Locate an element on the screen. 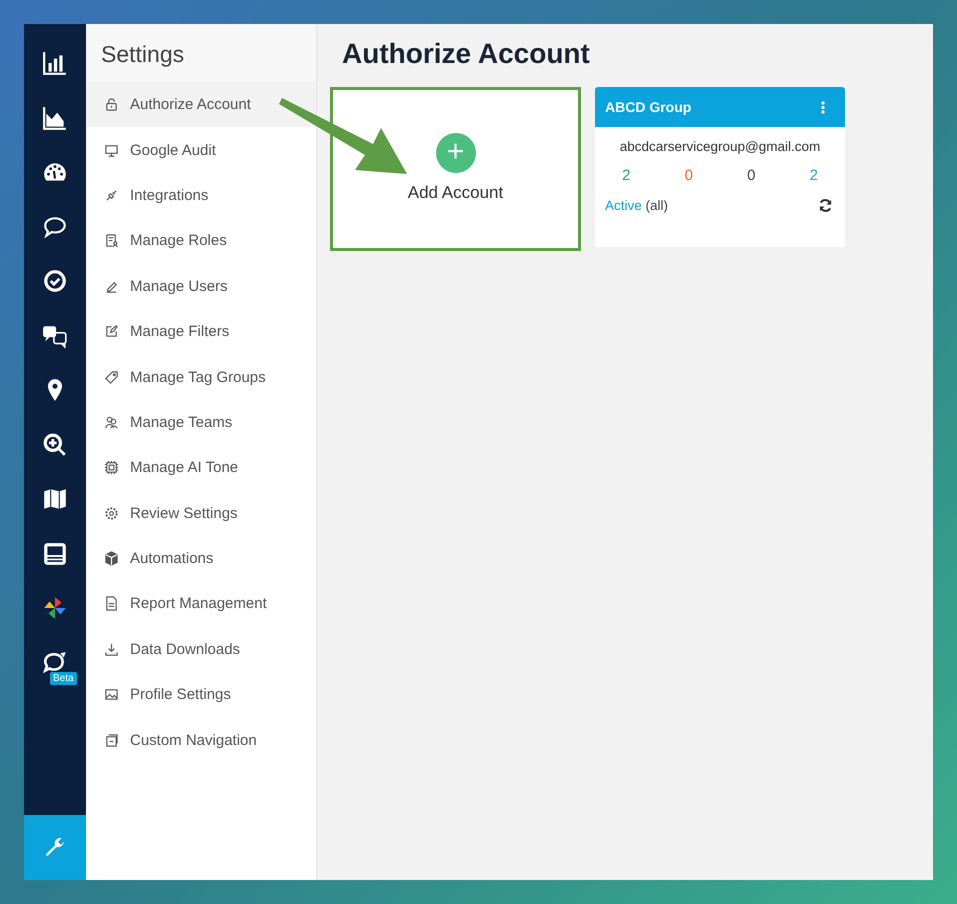  beta-bubble-icon is located at coordinates (55, 663).